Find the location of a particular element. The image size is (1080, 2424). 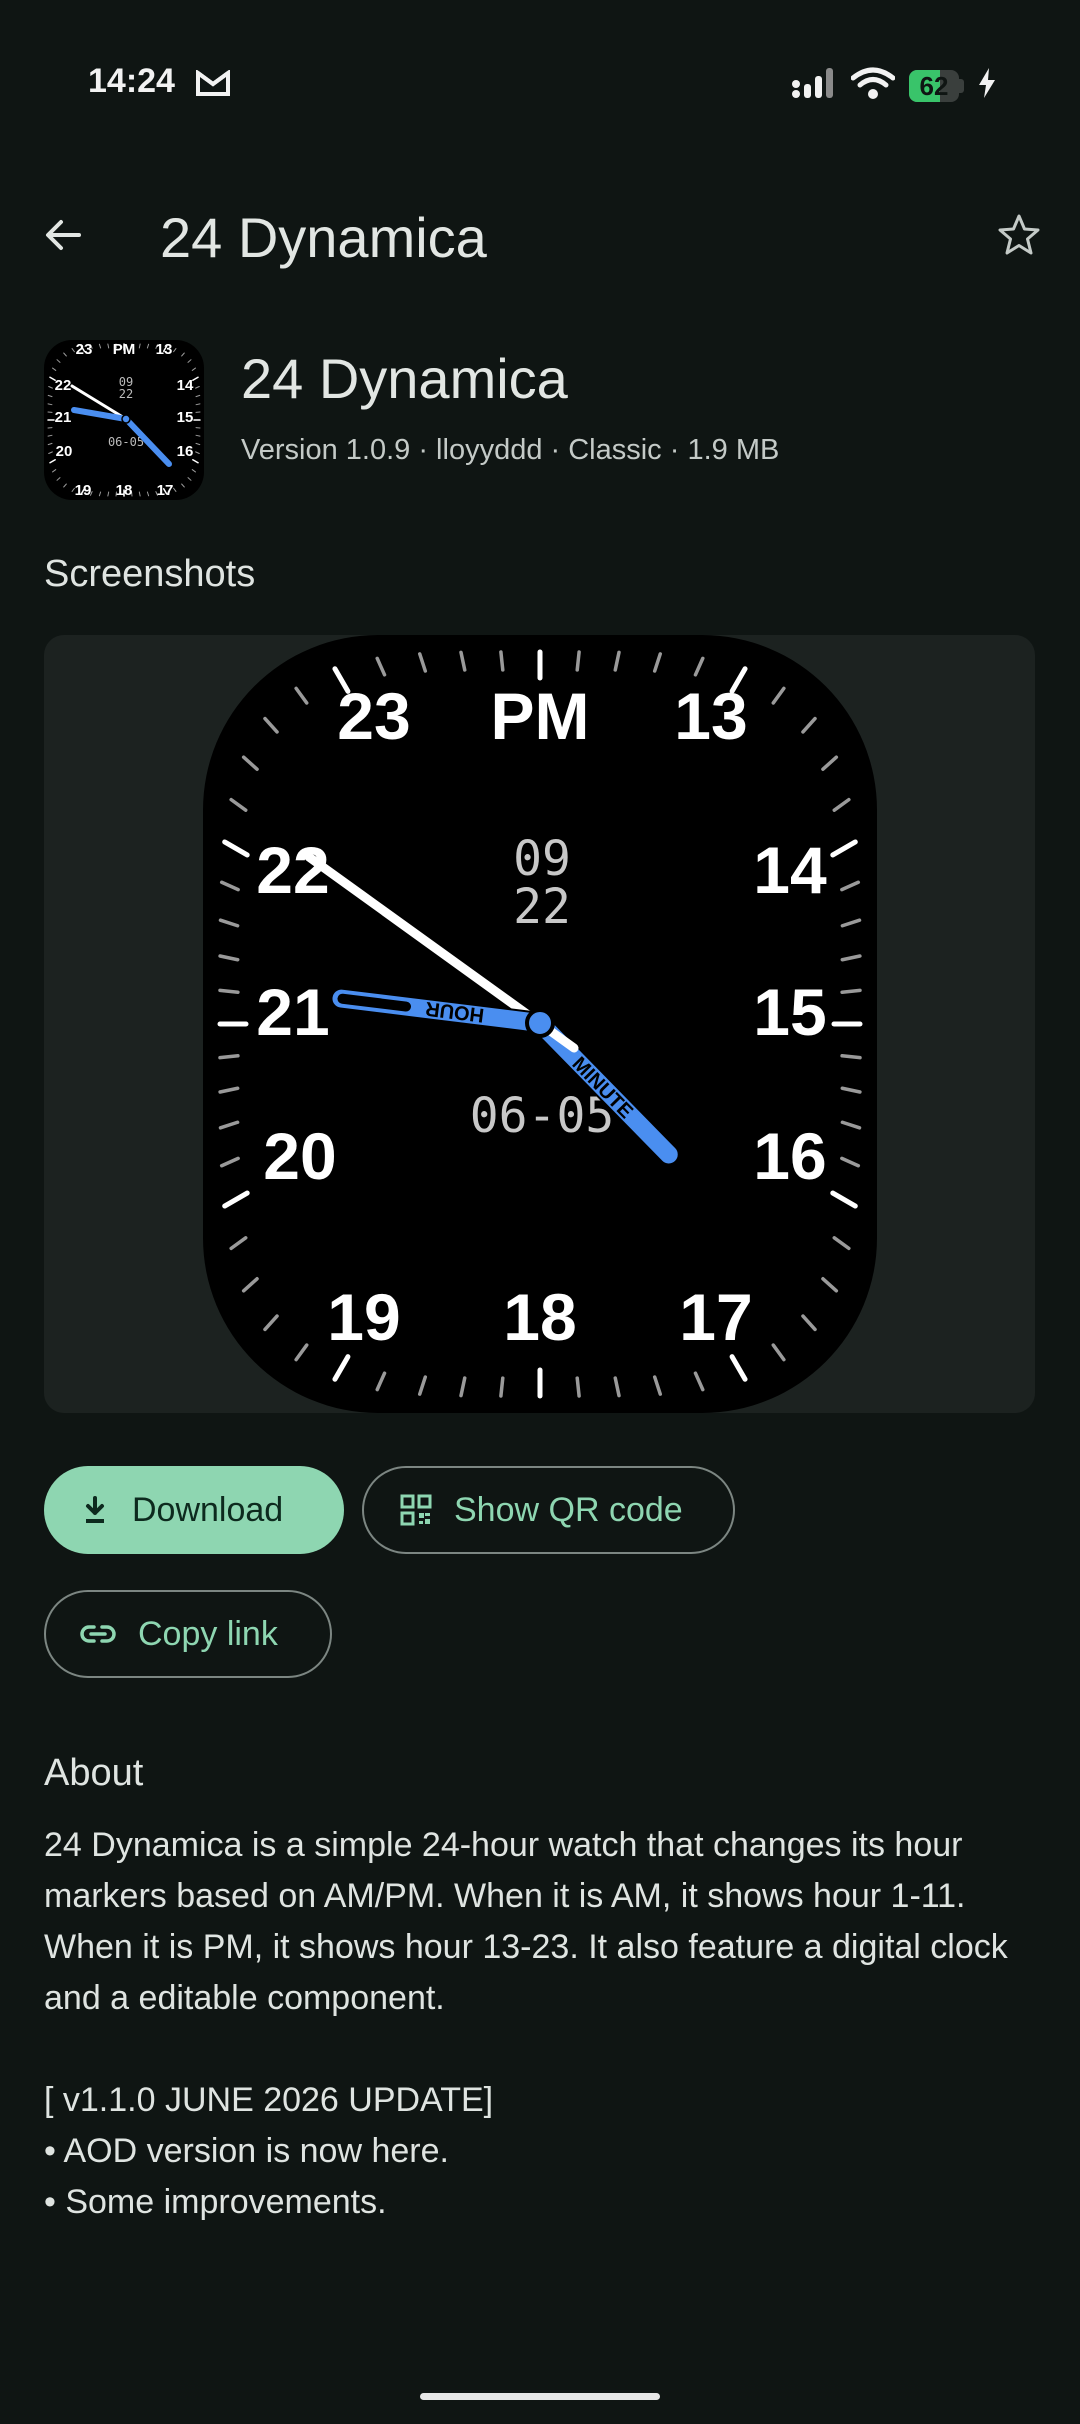

download-button: Download is located at coordinates (194, 1510).